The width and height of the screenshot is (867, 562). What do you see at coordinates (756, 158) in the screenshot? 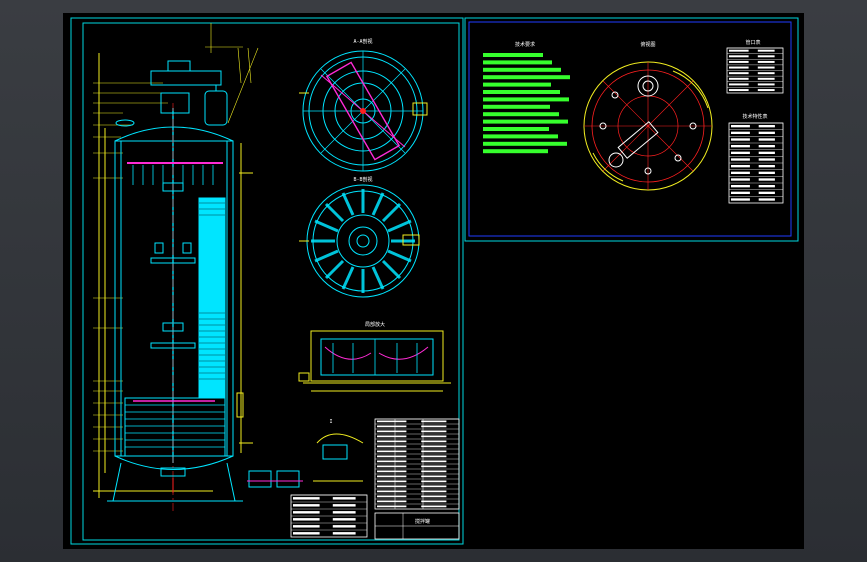
I see `technical-data-table: 技术特性表` at bounding box center [756, 158].